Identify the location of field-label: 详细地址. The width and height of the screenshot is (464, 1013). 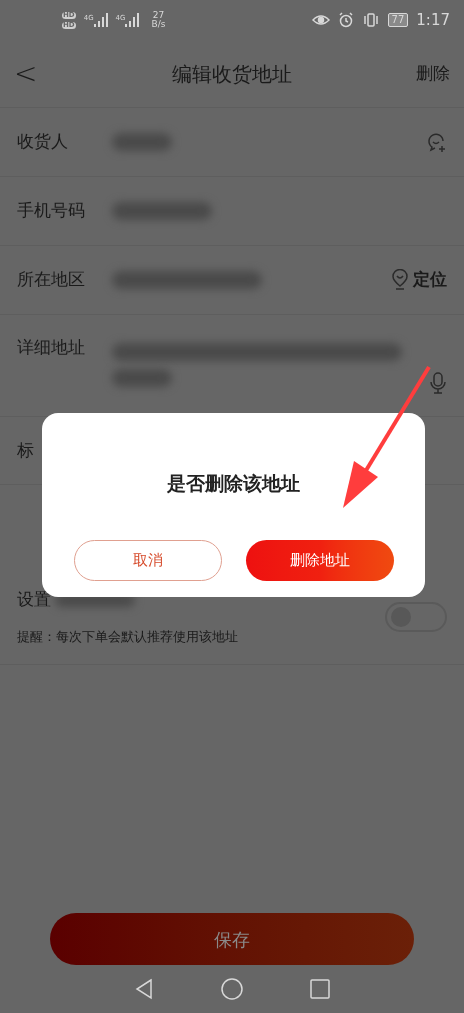
(51, 347).